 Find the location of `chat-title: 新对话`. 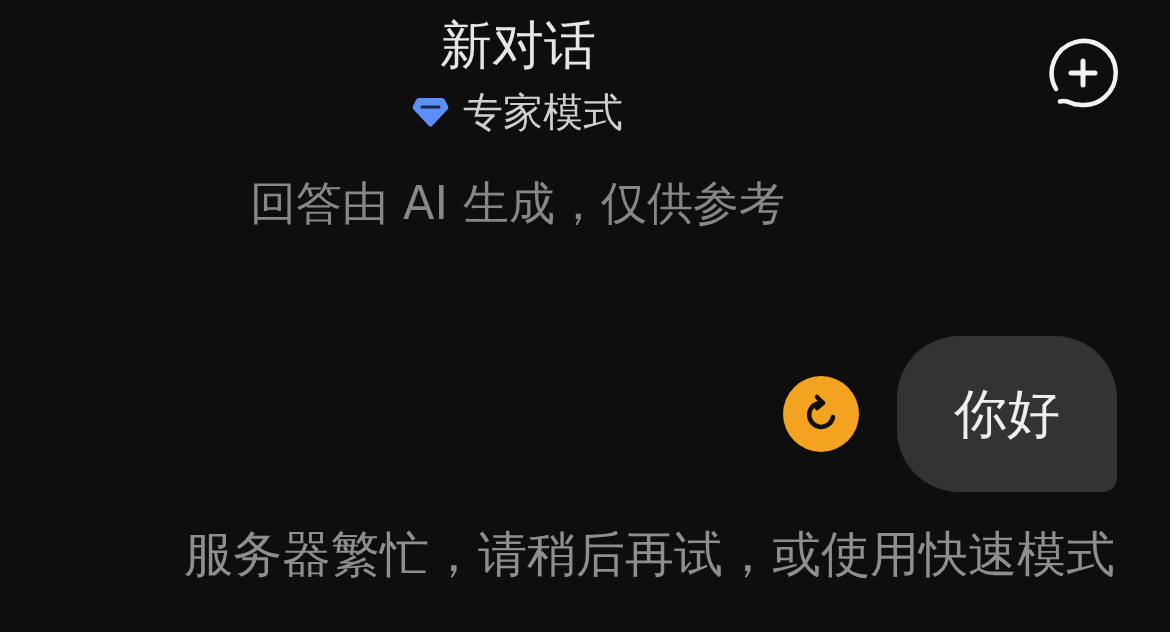

chat-title: 新对话 is located at coordinates (517, 45).